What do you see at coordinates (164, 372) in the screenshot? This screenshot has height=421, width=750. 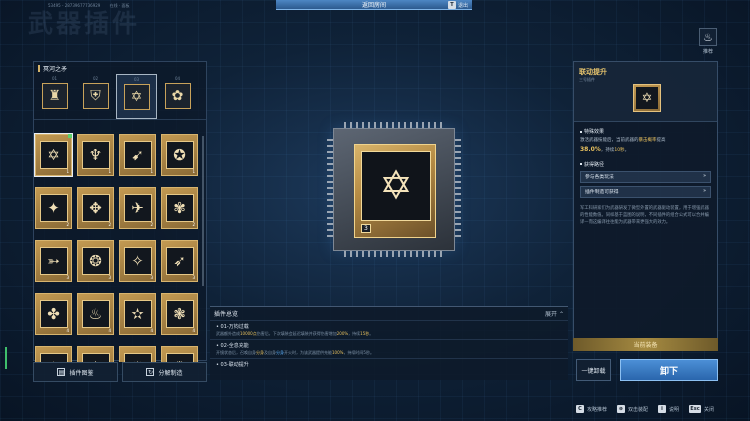 I see `dismantle-button: ↻ 分解制造` at bounding box center [164, 372].